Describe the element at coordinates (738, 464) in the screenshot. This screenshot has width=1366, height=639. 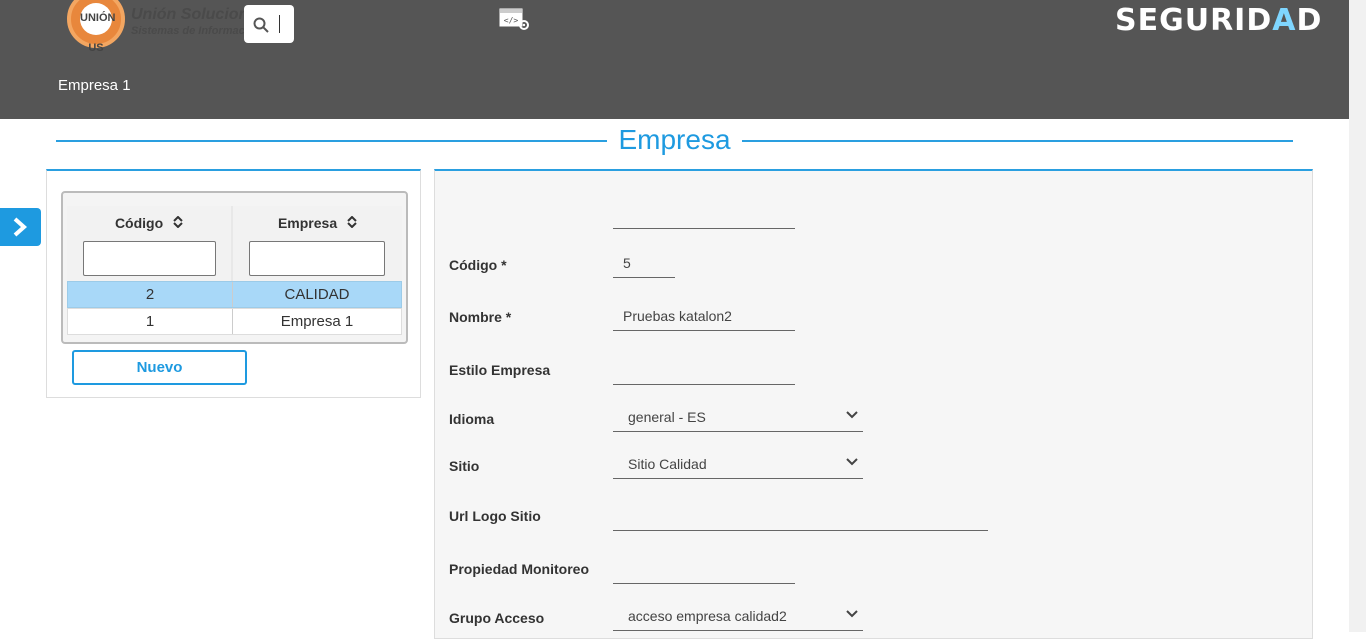
I see `sitio-select: Sitio Calidad` at that location.